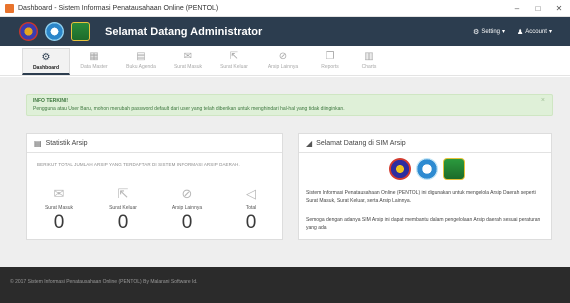  Describe the element at coordinates (400, 169) in the screenshot. I see `national-emblem-icon` at that location.